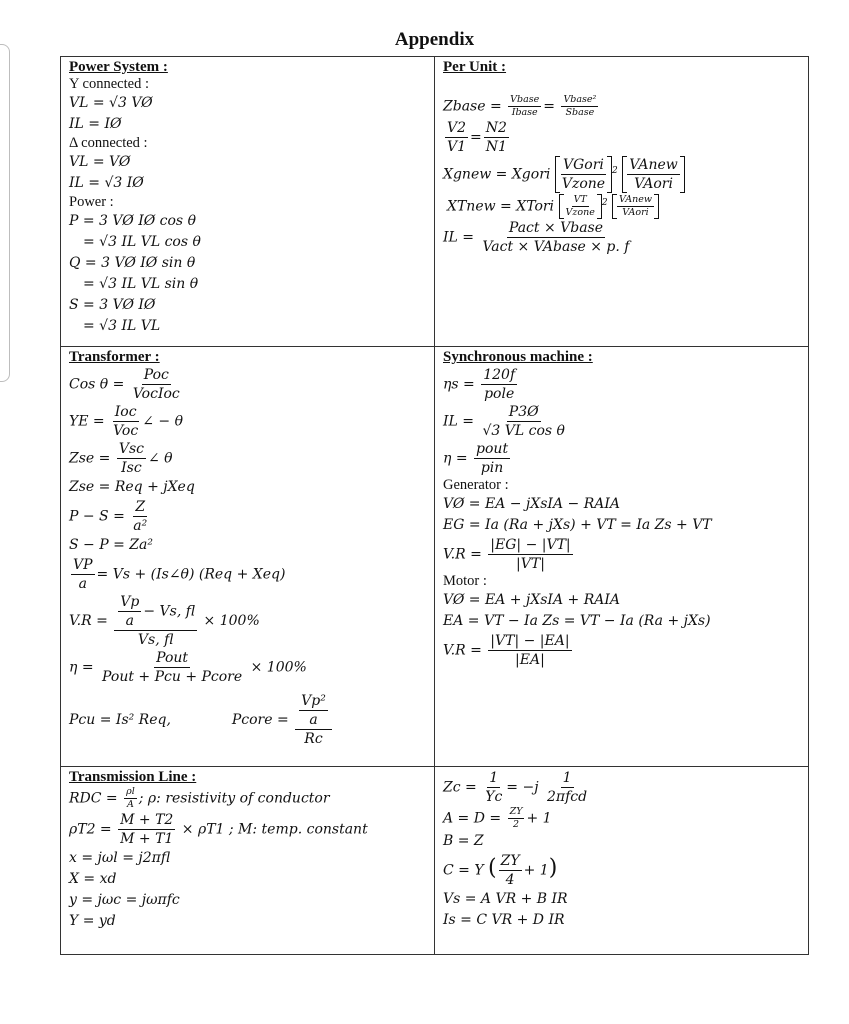  I want to click on numerator: pout, so click(492, 450).